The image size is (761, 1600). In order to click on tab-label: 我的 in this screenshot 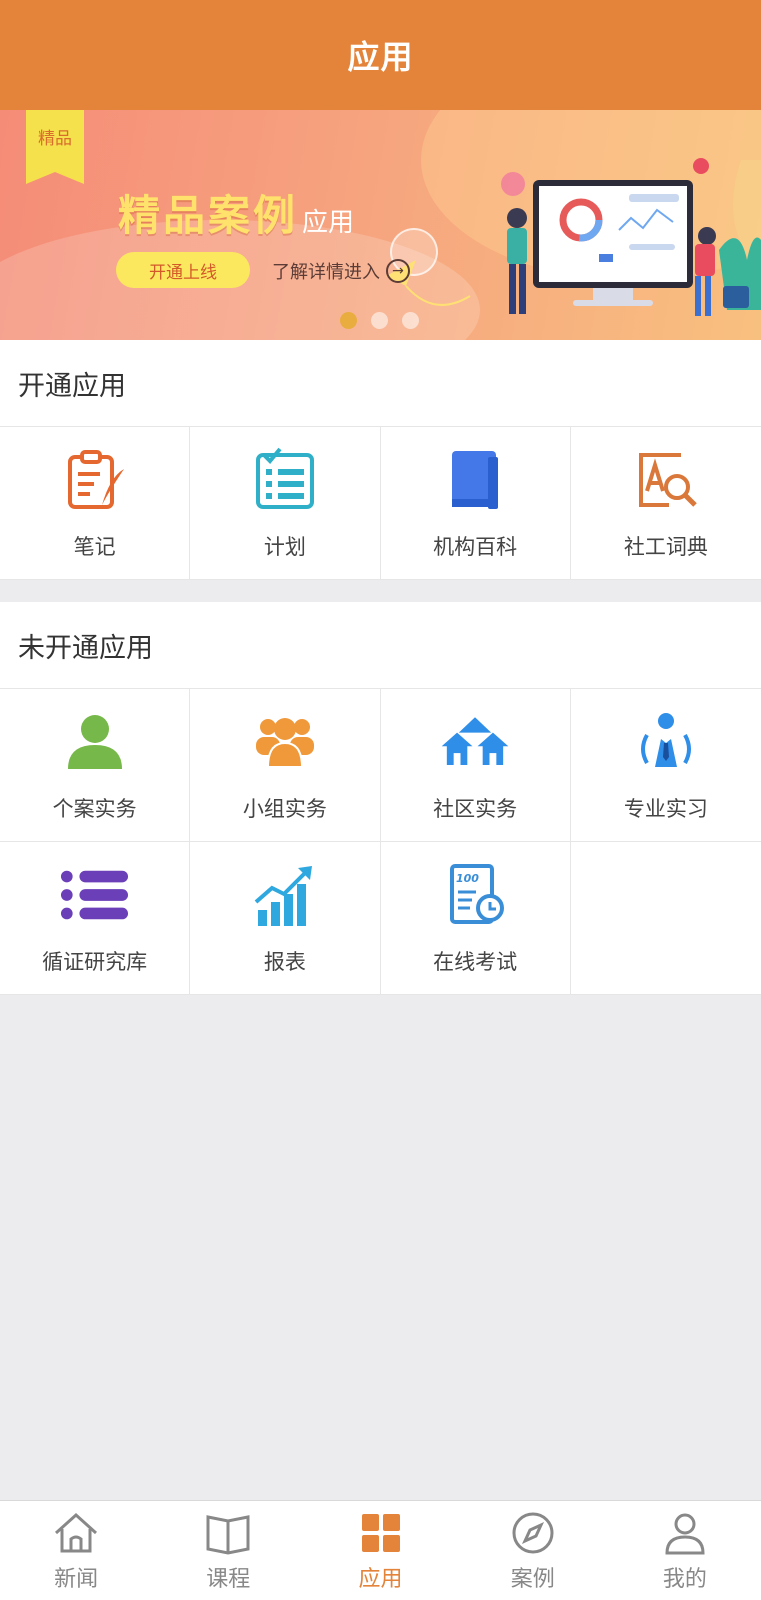, I will do `click(684, 1579)`.